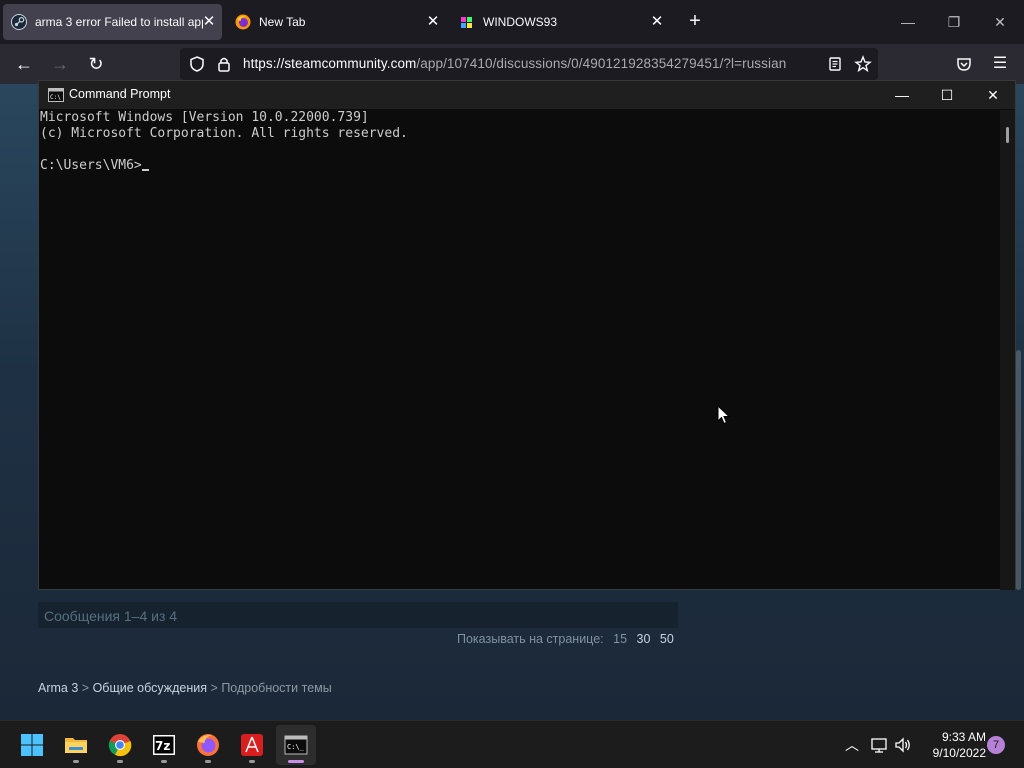 The height and width of the screenshot is (768, 1024). What do you see at coordinates (1000, 22) in the screenshot?
I see `close-window-icon: ✕` at bounding box center [1000, 22].